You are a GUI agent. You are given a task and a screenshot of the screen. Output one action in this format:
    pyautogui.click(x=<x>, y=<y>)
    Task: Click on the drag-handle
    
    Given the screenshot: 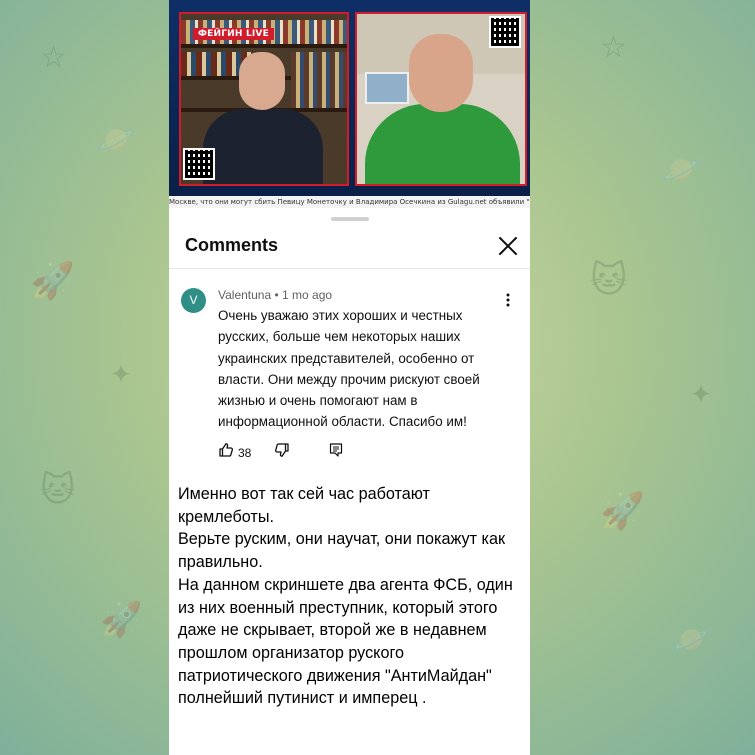 What is the action you would take?
    pyautogui.click(x=350, y=219)
    